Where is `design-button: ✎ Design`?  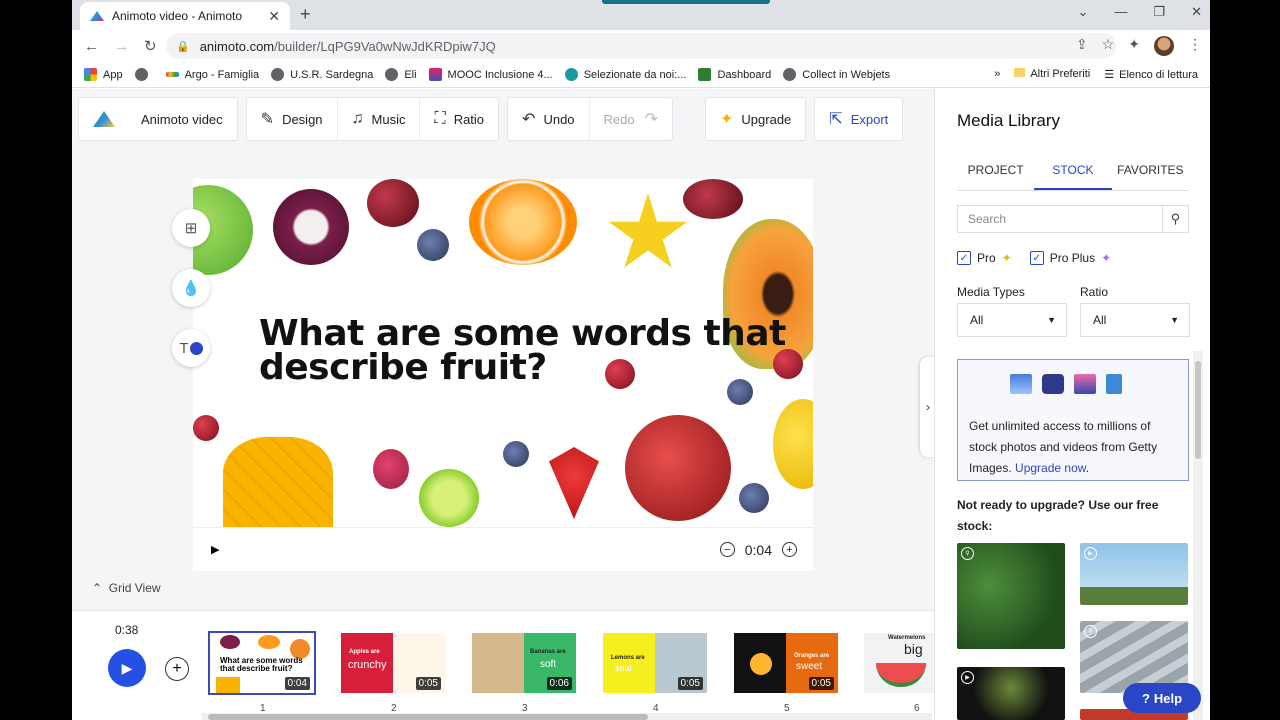 design-button: ✎ Design is located at coordinates (292, 119).